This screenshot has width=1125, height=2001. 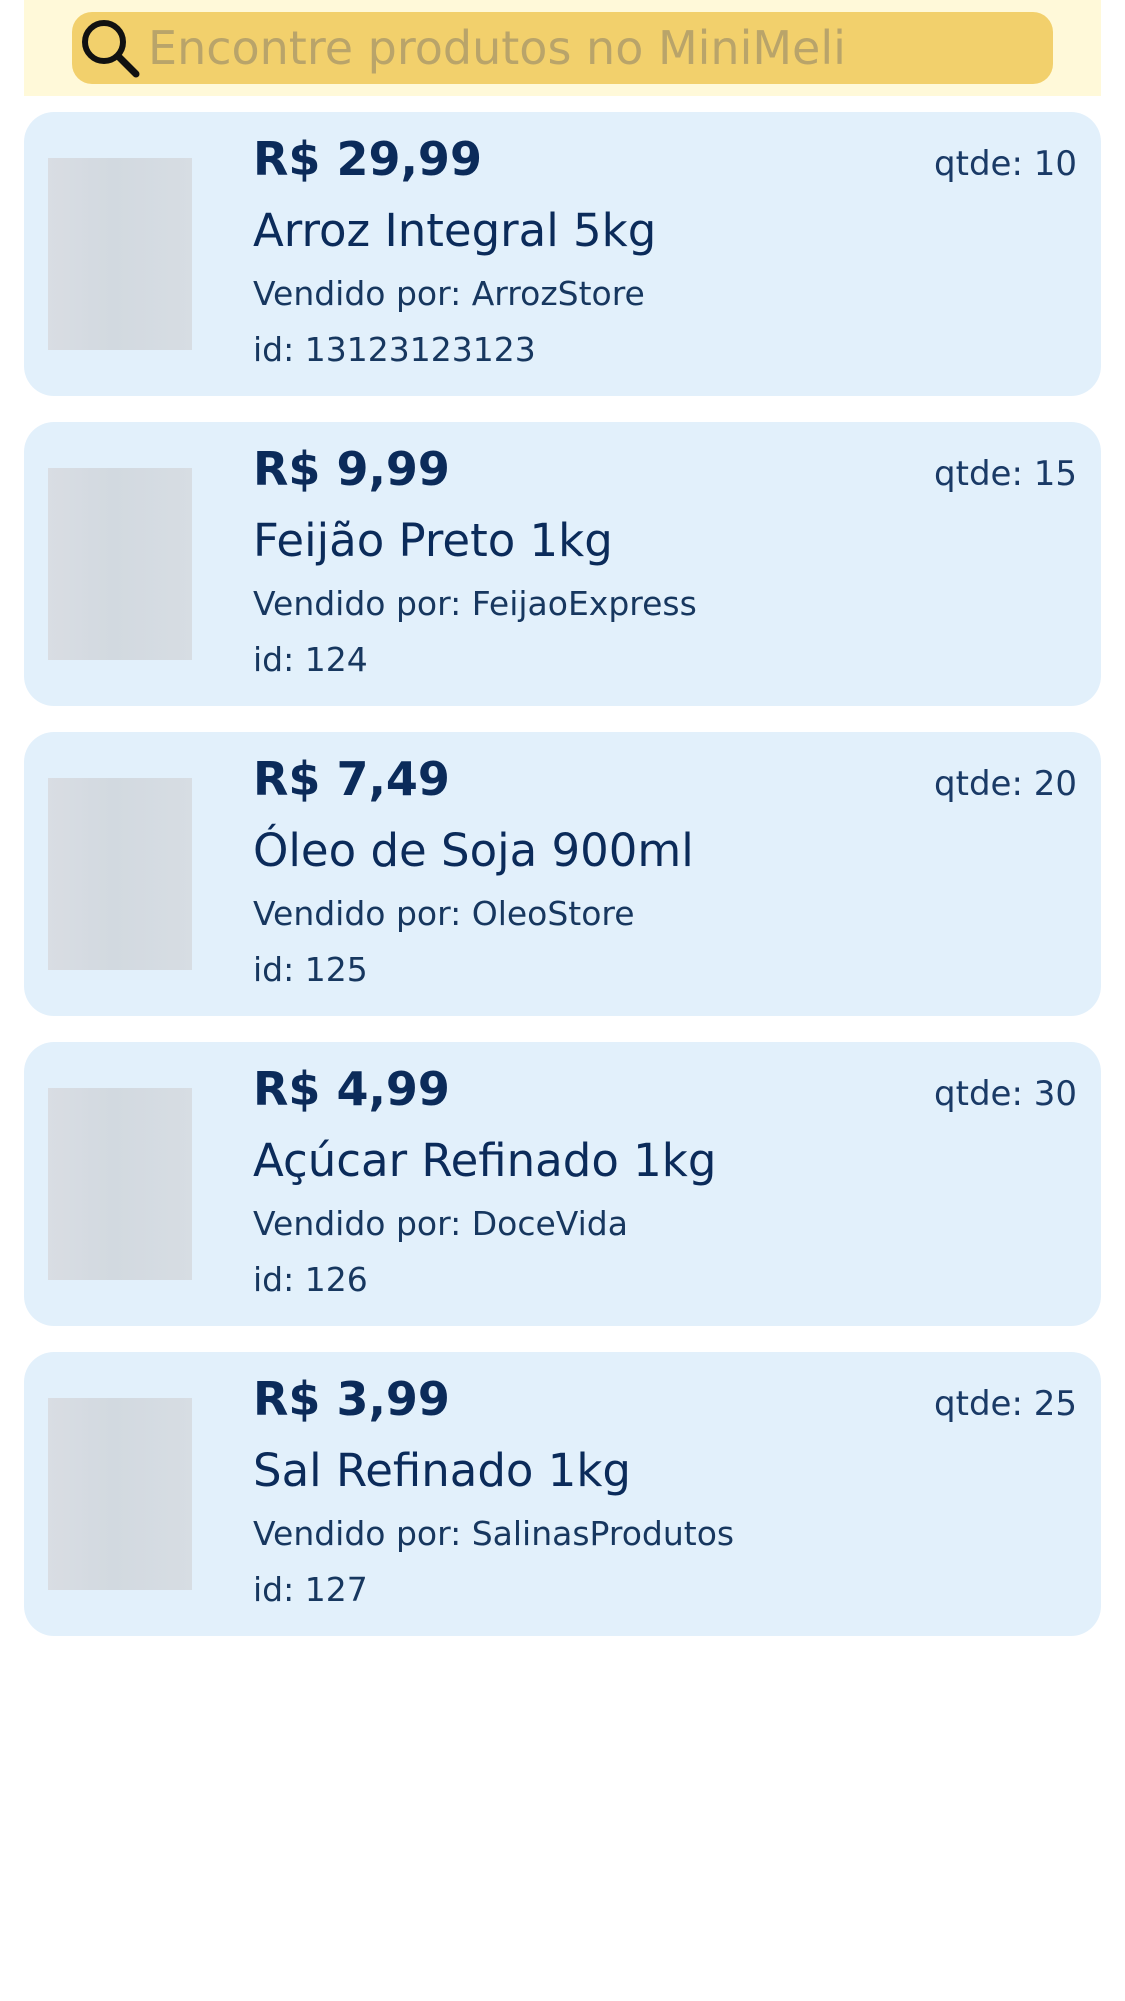 I want to click on product-quantity: qtde: 20, so click(x=1005, y=784).